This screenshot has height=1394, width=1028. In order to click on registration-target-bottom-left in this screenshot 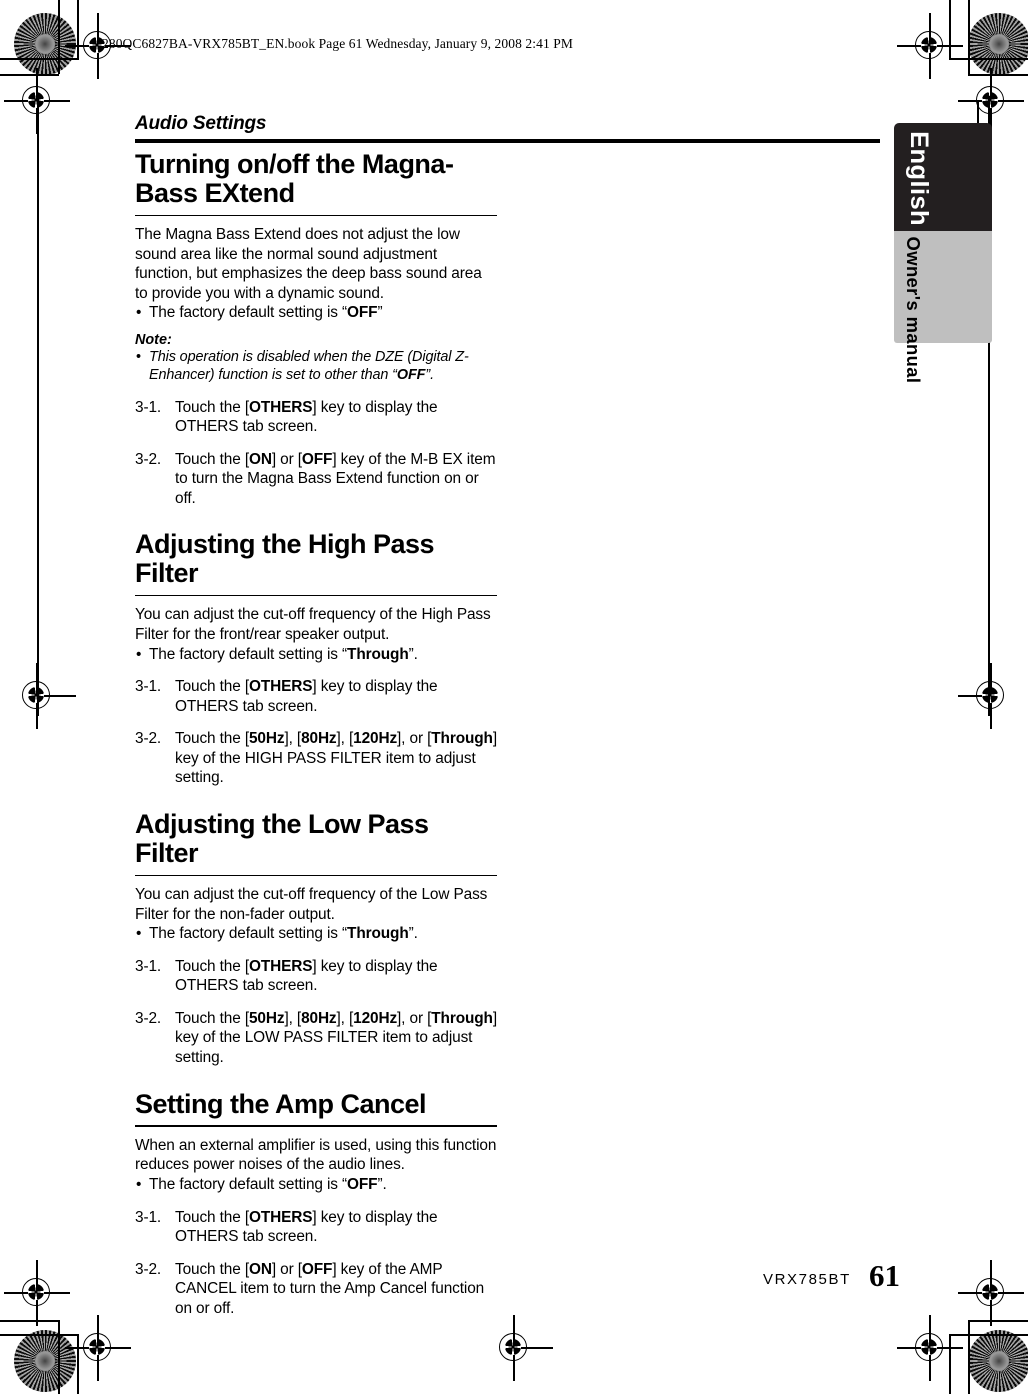, I will do `click(98, 1348)`.